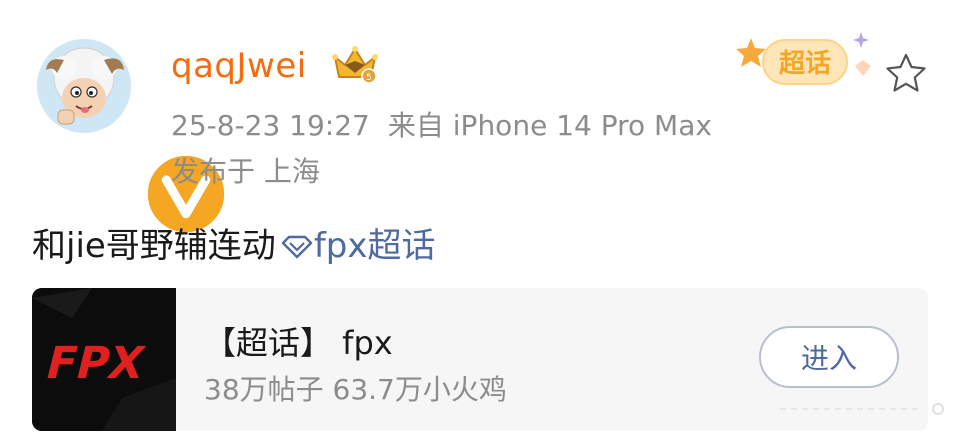 The image size is (960, 436). Describe the element at coordinates (95, 363) in the screenshot. I see `fpx-logo-text: FPX` at that location.